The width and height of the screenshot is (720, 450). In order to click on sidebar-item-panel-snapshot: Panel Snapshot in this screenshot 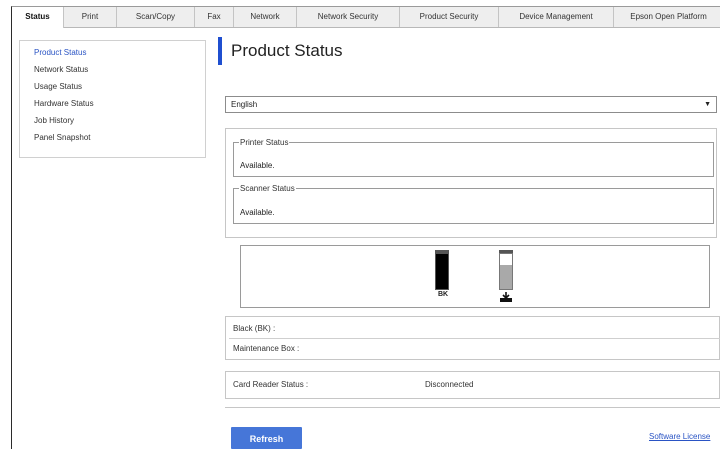, I will do `click(62, 137)`.